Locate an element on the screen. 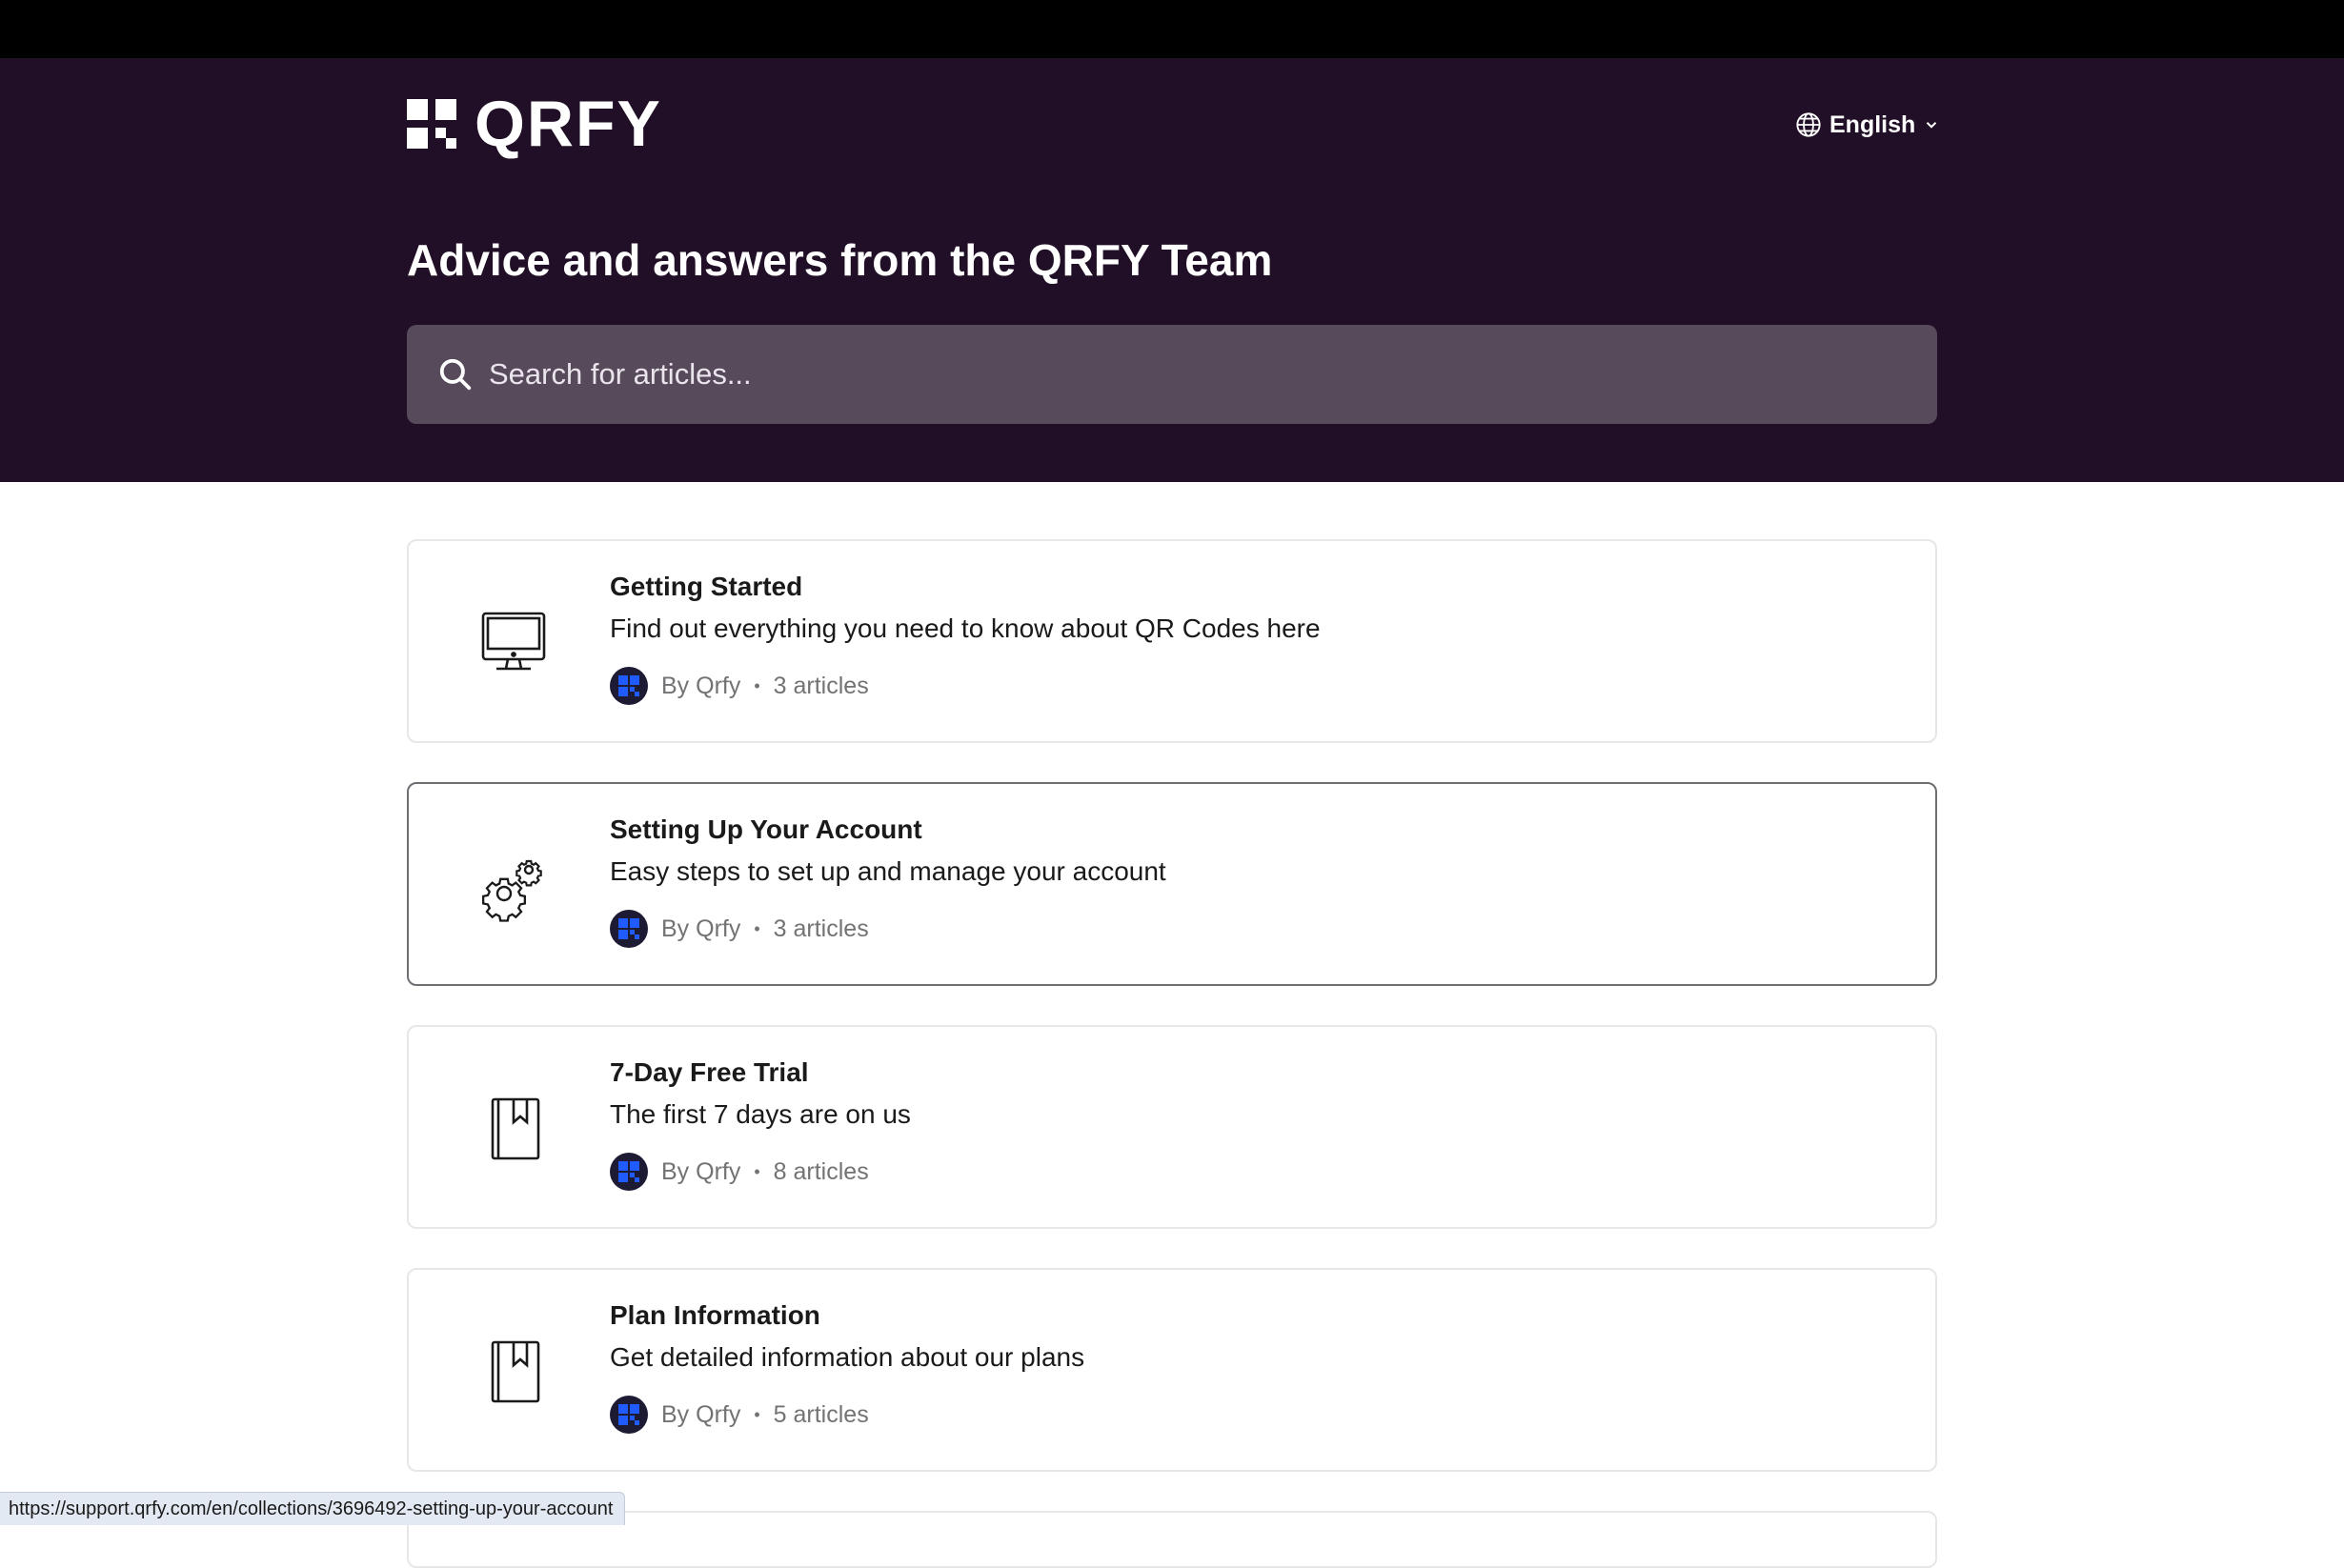  collection-meta: By Qrfy • 5 articles is located at coordinates (739, 1415).